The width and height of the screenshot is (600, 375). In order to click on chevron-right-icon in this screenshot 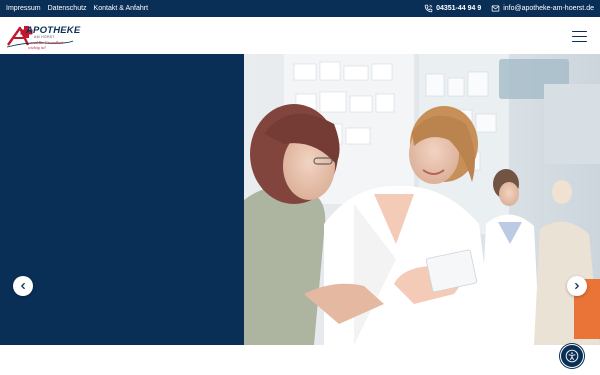, I will do `click(577, 286)`.